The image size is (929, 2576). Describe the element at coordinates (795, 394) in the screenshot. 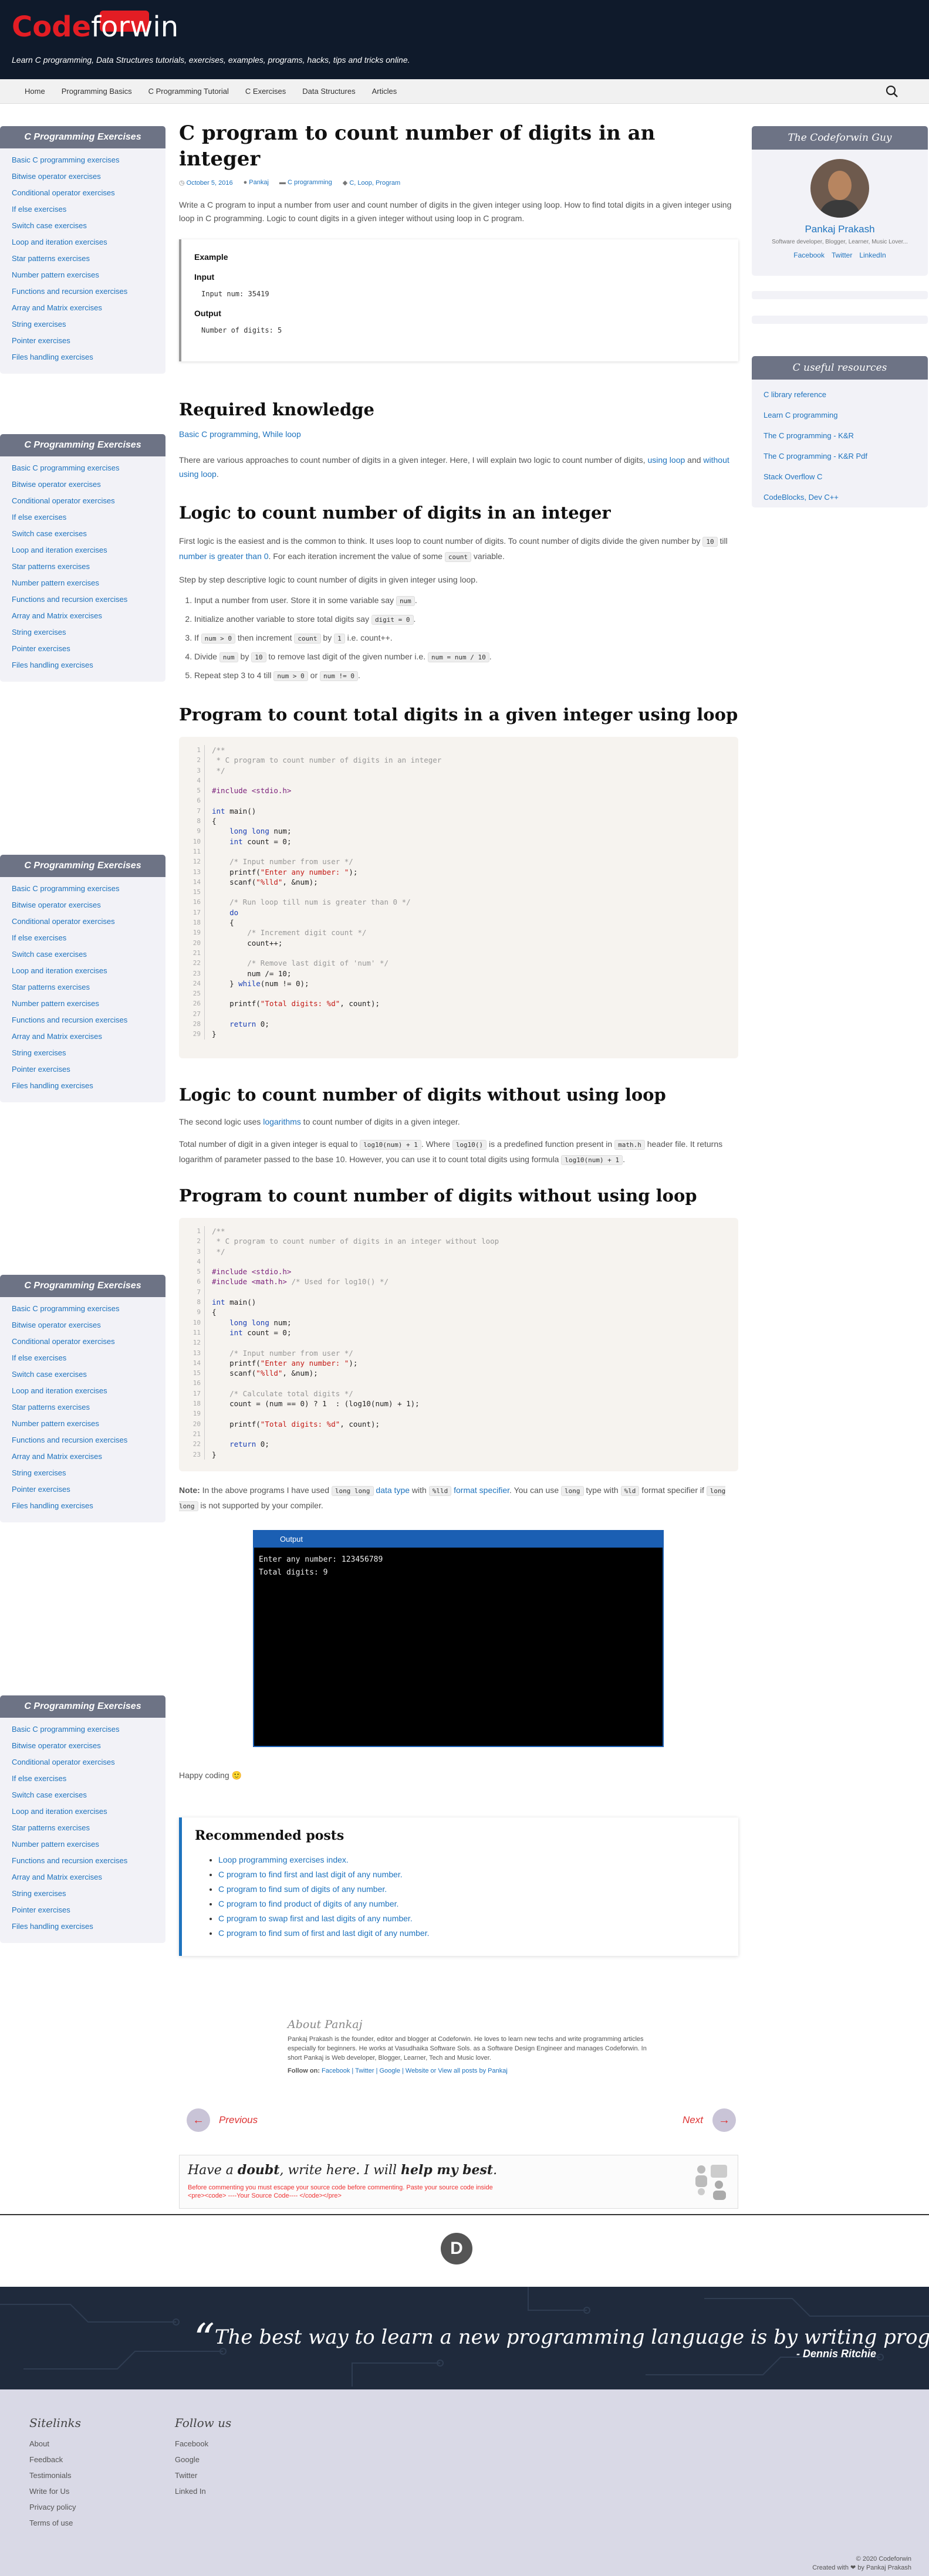

I see `resource-link: C library reference` at that location.